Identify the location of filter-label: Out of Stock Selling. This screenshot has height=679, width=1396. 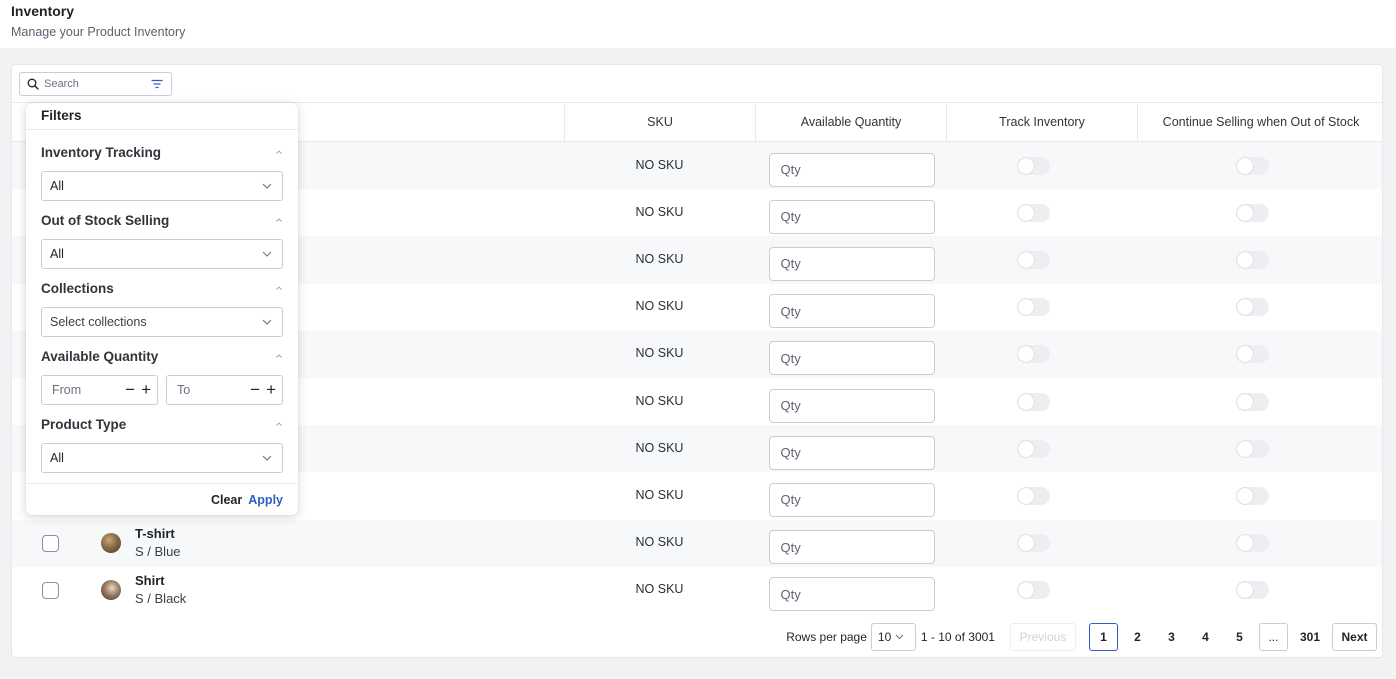
(105, 220).